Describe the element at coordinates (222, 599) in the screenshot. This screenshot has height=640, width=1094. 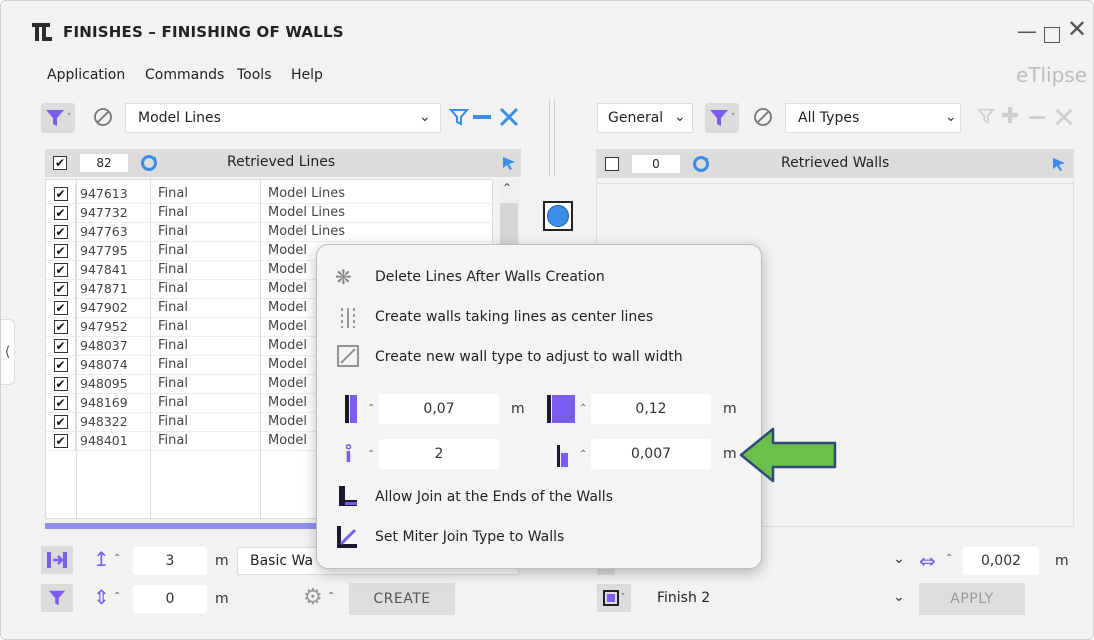
I see `offset-unit: m` at that location.